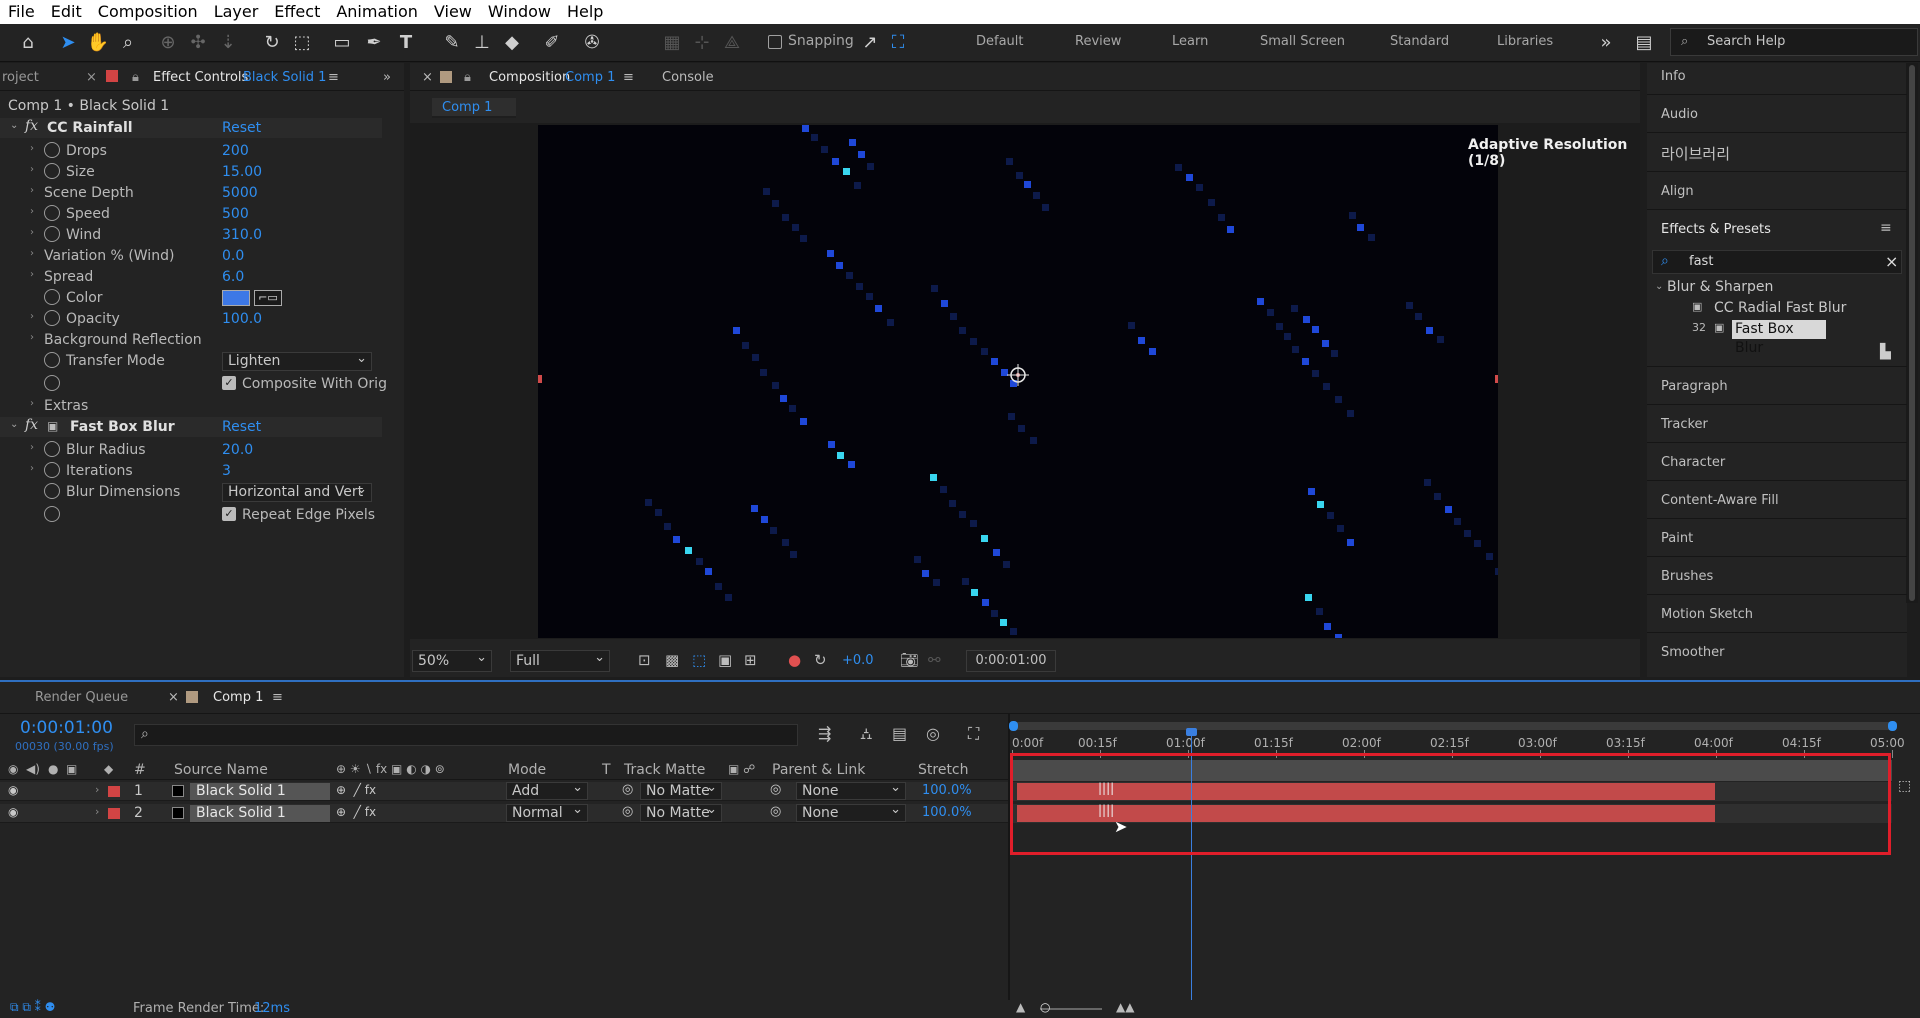  Describe the element at coordinates (1891, 261) in the screenshot. I see `clear-search-icon: ×` at that location.